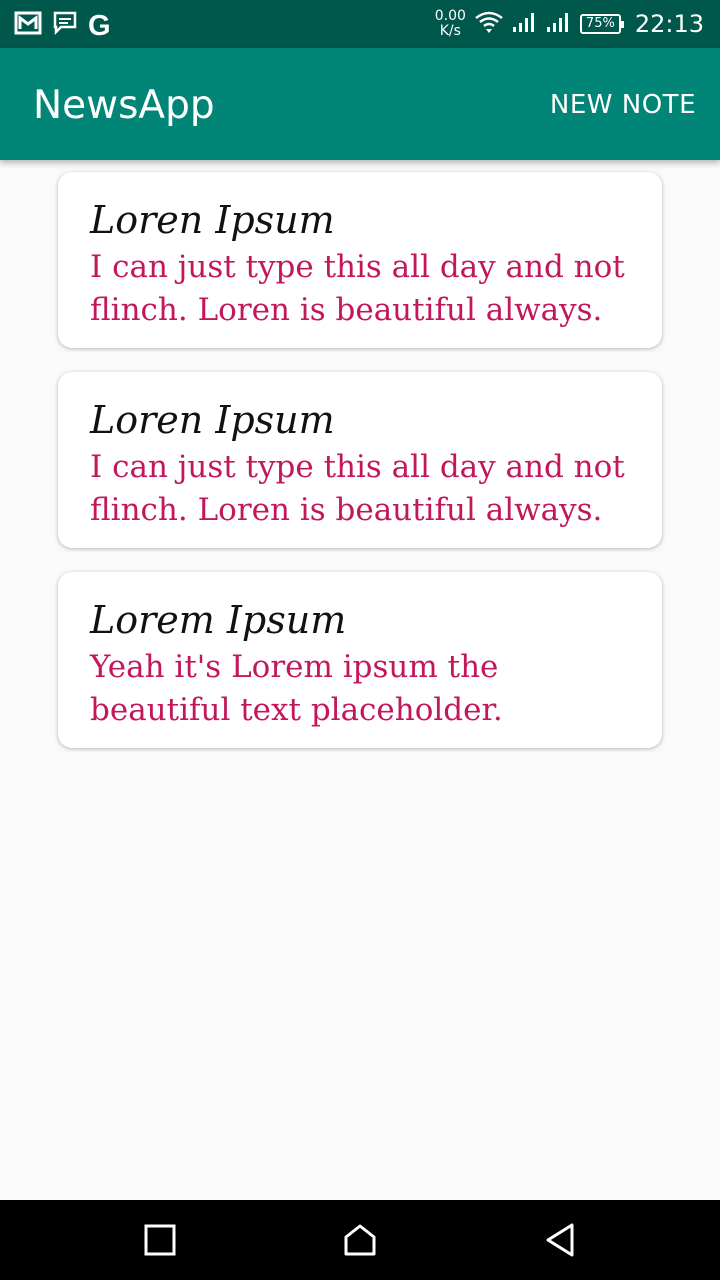 The image size is (720, 1280). What do you see at coordinates (450, 16) in the screenshot?
I see `network-speed-value: 0.00` at bounding box center [450, 16].